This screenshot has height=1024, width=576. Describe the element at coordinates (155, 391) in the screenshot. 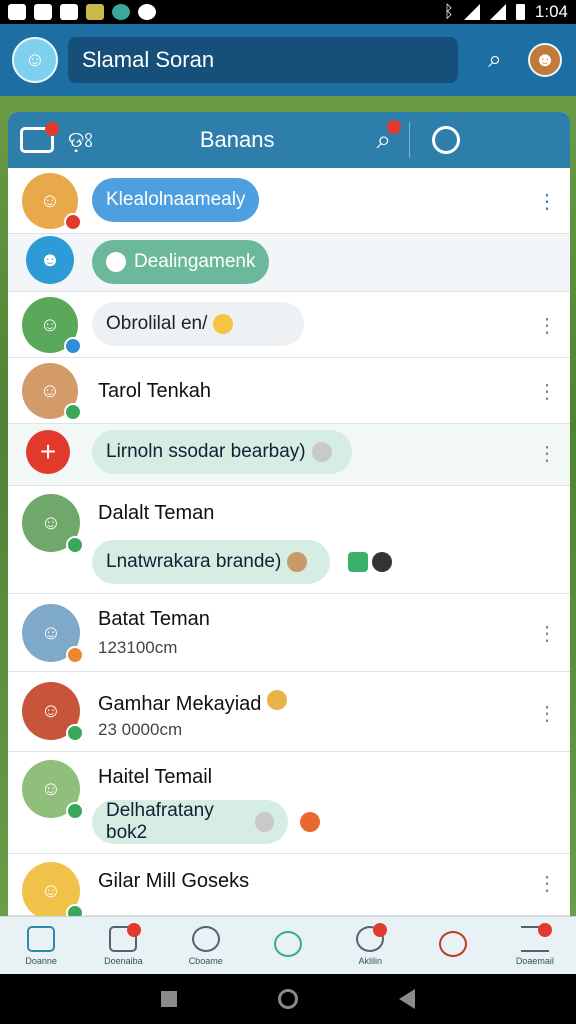

I see `contact-name: Tarol Tenkah` at that location.